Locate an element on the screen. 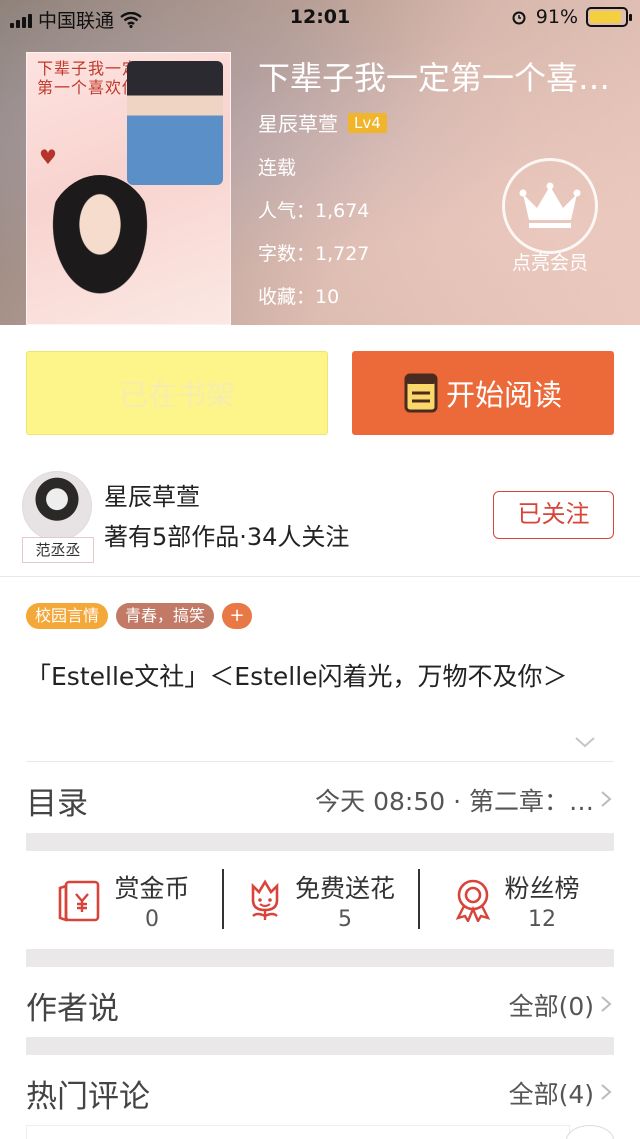  fans-rank-label: 粉丝榜 is located at coordinates (542, 888).